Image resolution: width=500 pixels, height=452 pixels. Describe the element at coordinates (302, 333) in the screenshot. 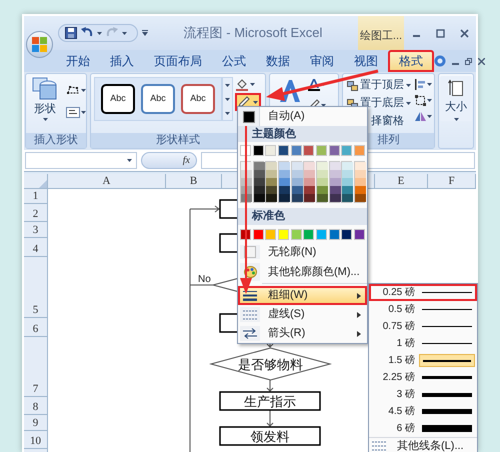

I see `menu-item: 箭头(R)` at that location.